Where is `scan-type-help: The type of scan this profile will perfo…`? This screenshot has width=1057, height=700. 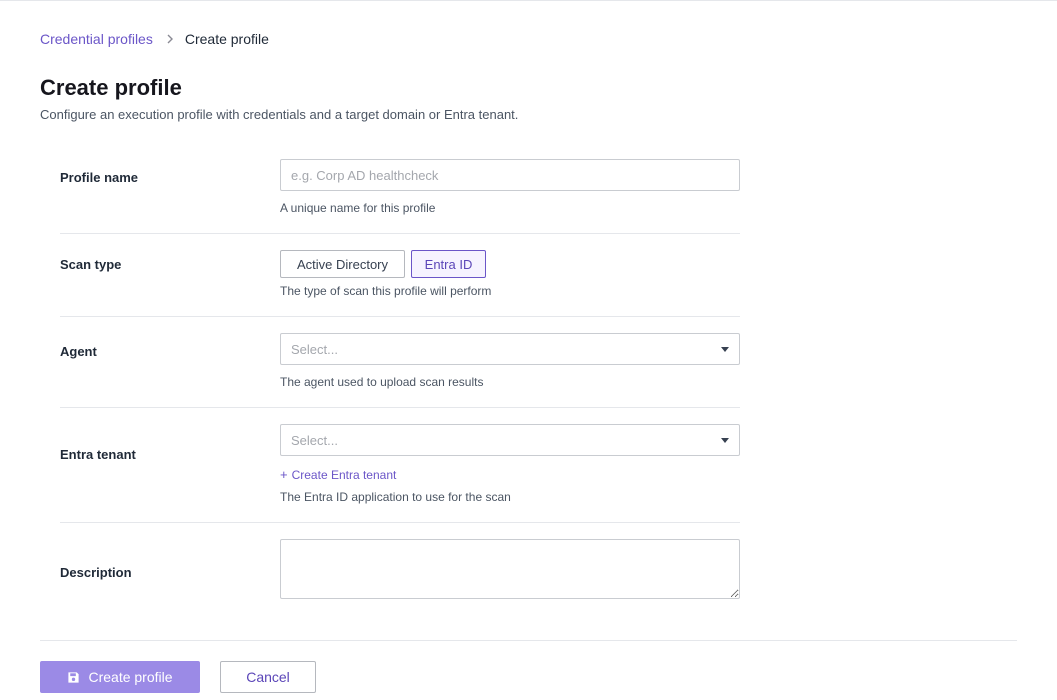
scan-type-help: The type of scan this profile will perfo… is located at coordinates (386, 291).